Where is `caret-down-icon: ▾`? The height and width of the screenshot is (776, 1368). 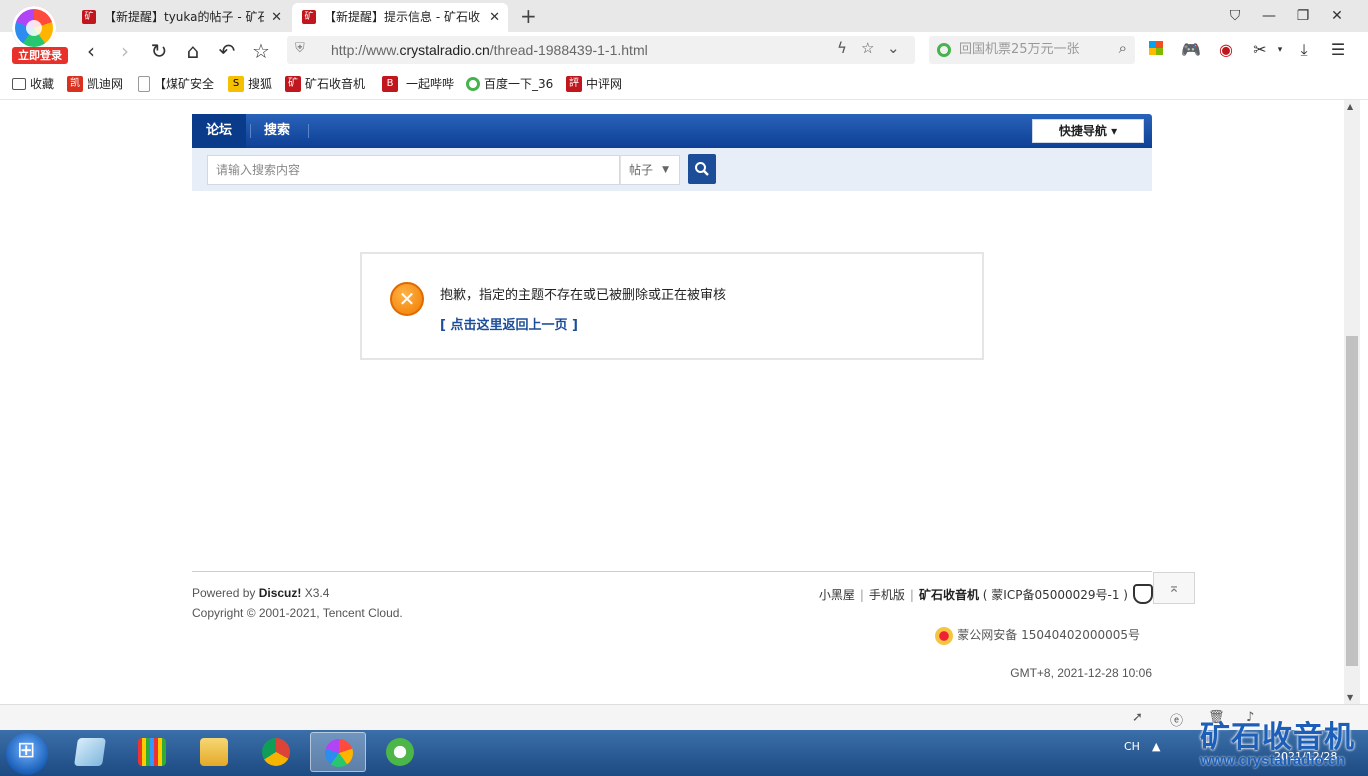
caret-down-icon: ▾ is located at coordinates (1280, 50).